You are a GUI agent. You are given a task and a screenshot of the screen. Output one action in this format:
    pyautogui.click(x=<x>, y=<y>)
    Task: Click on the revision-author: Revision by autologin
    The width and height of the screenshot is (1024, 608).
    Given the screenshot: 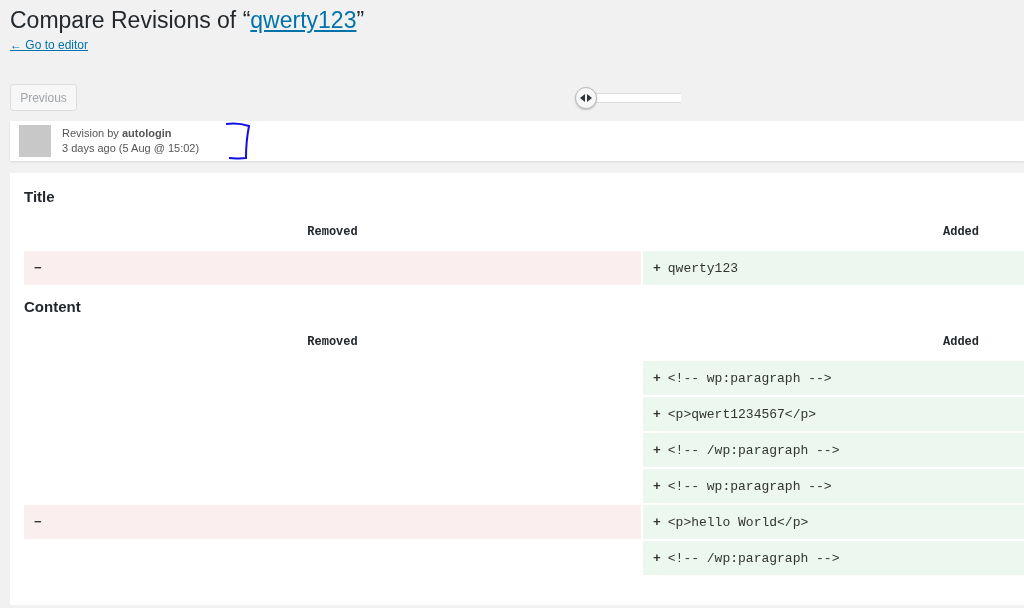 What is the action you would take?
    pyautogui.click(x=117, y=133)
    